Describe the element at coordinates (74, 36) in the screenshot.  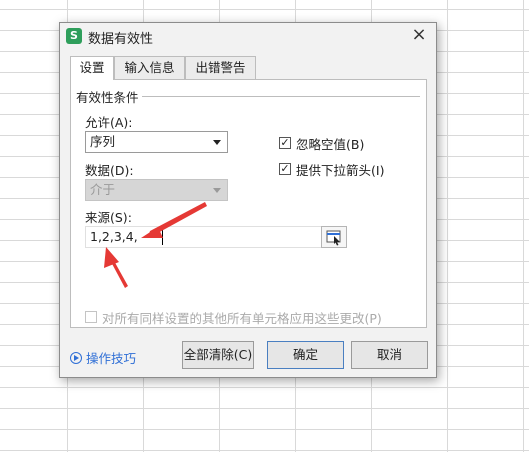
I see `wps-app-icon: S` at that location.